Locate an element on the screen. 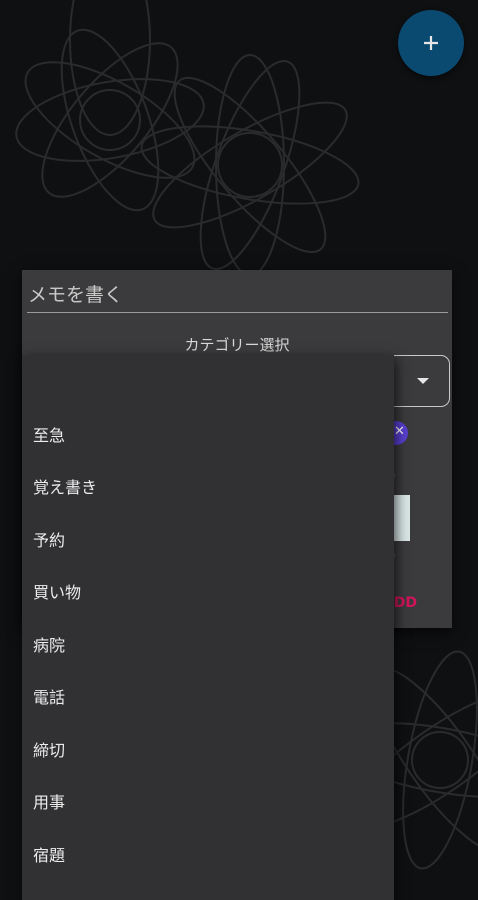 The image size is (478, 900). dropdown-item-empty is located at coordinates (208, 381).